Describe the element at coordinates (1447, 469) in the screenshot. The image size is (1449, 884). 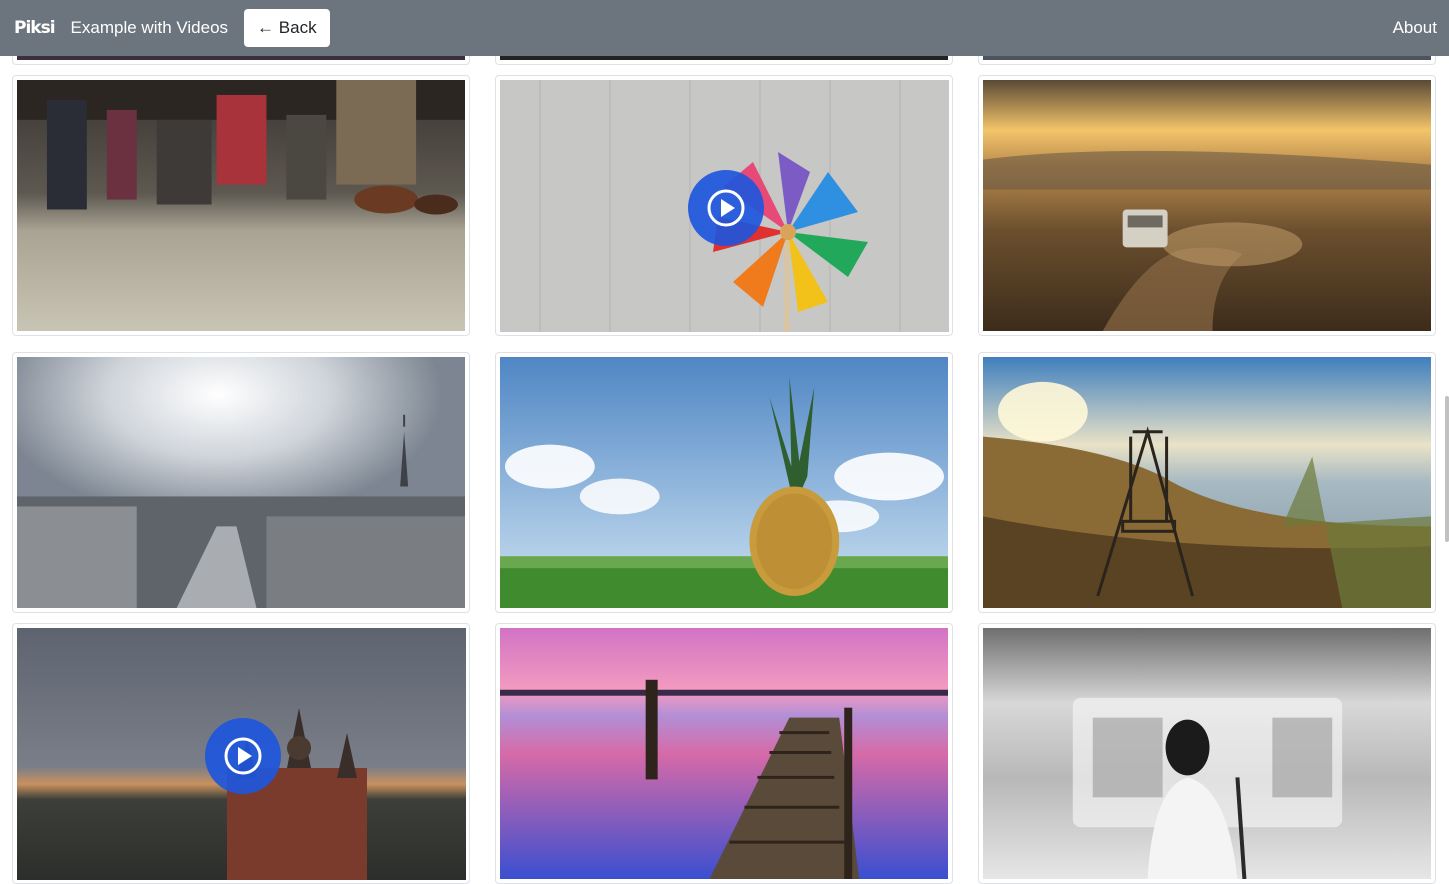
I see `scrollbar-thumb` at that location.